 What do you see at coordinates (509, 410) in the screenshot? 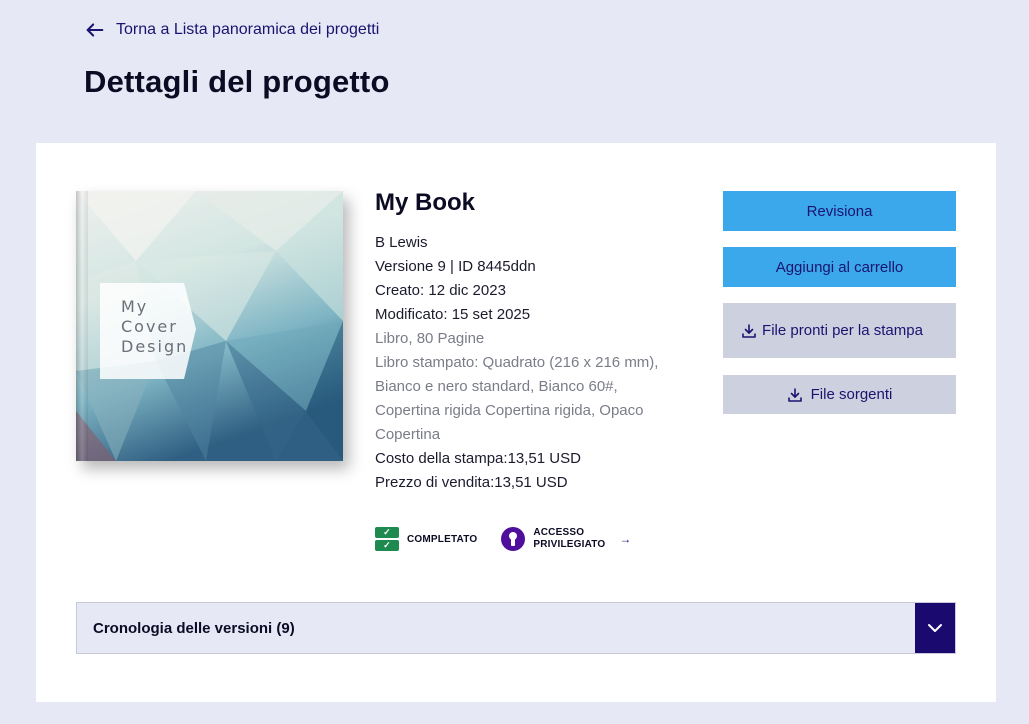
I see `book-specs-line: Copertina rigida Copertina rigida, Opaco` at bounding box center [509, 410].